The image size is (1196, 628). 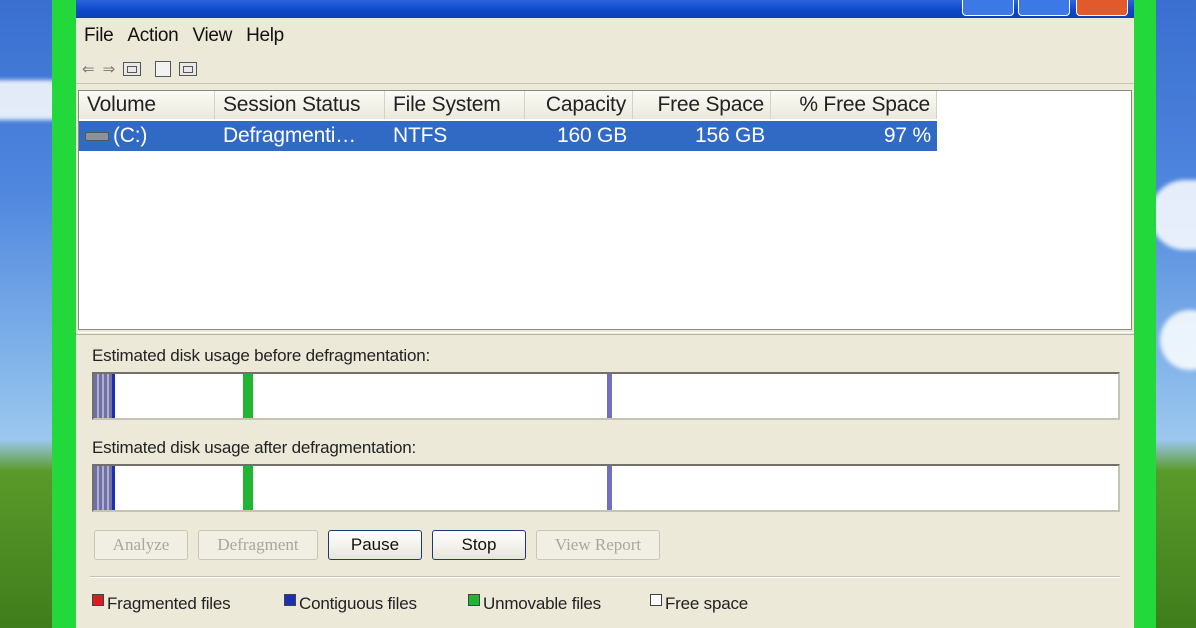 I want to click on analyze-button: Analyze, so click(x=141, y=545).